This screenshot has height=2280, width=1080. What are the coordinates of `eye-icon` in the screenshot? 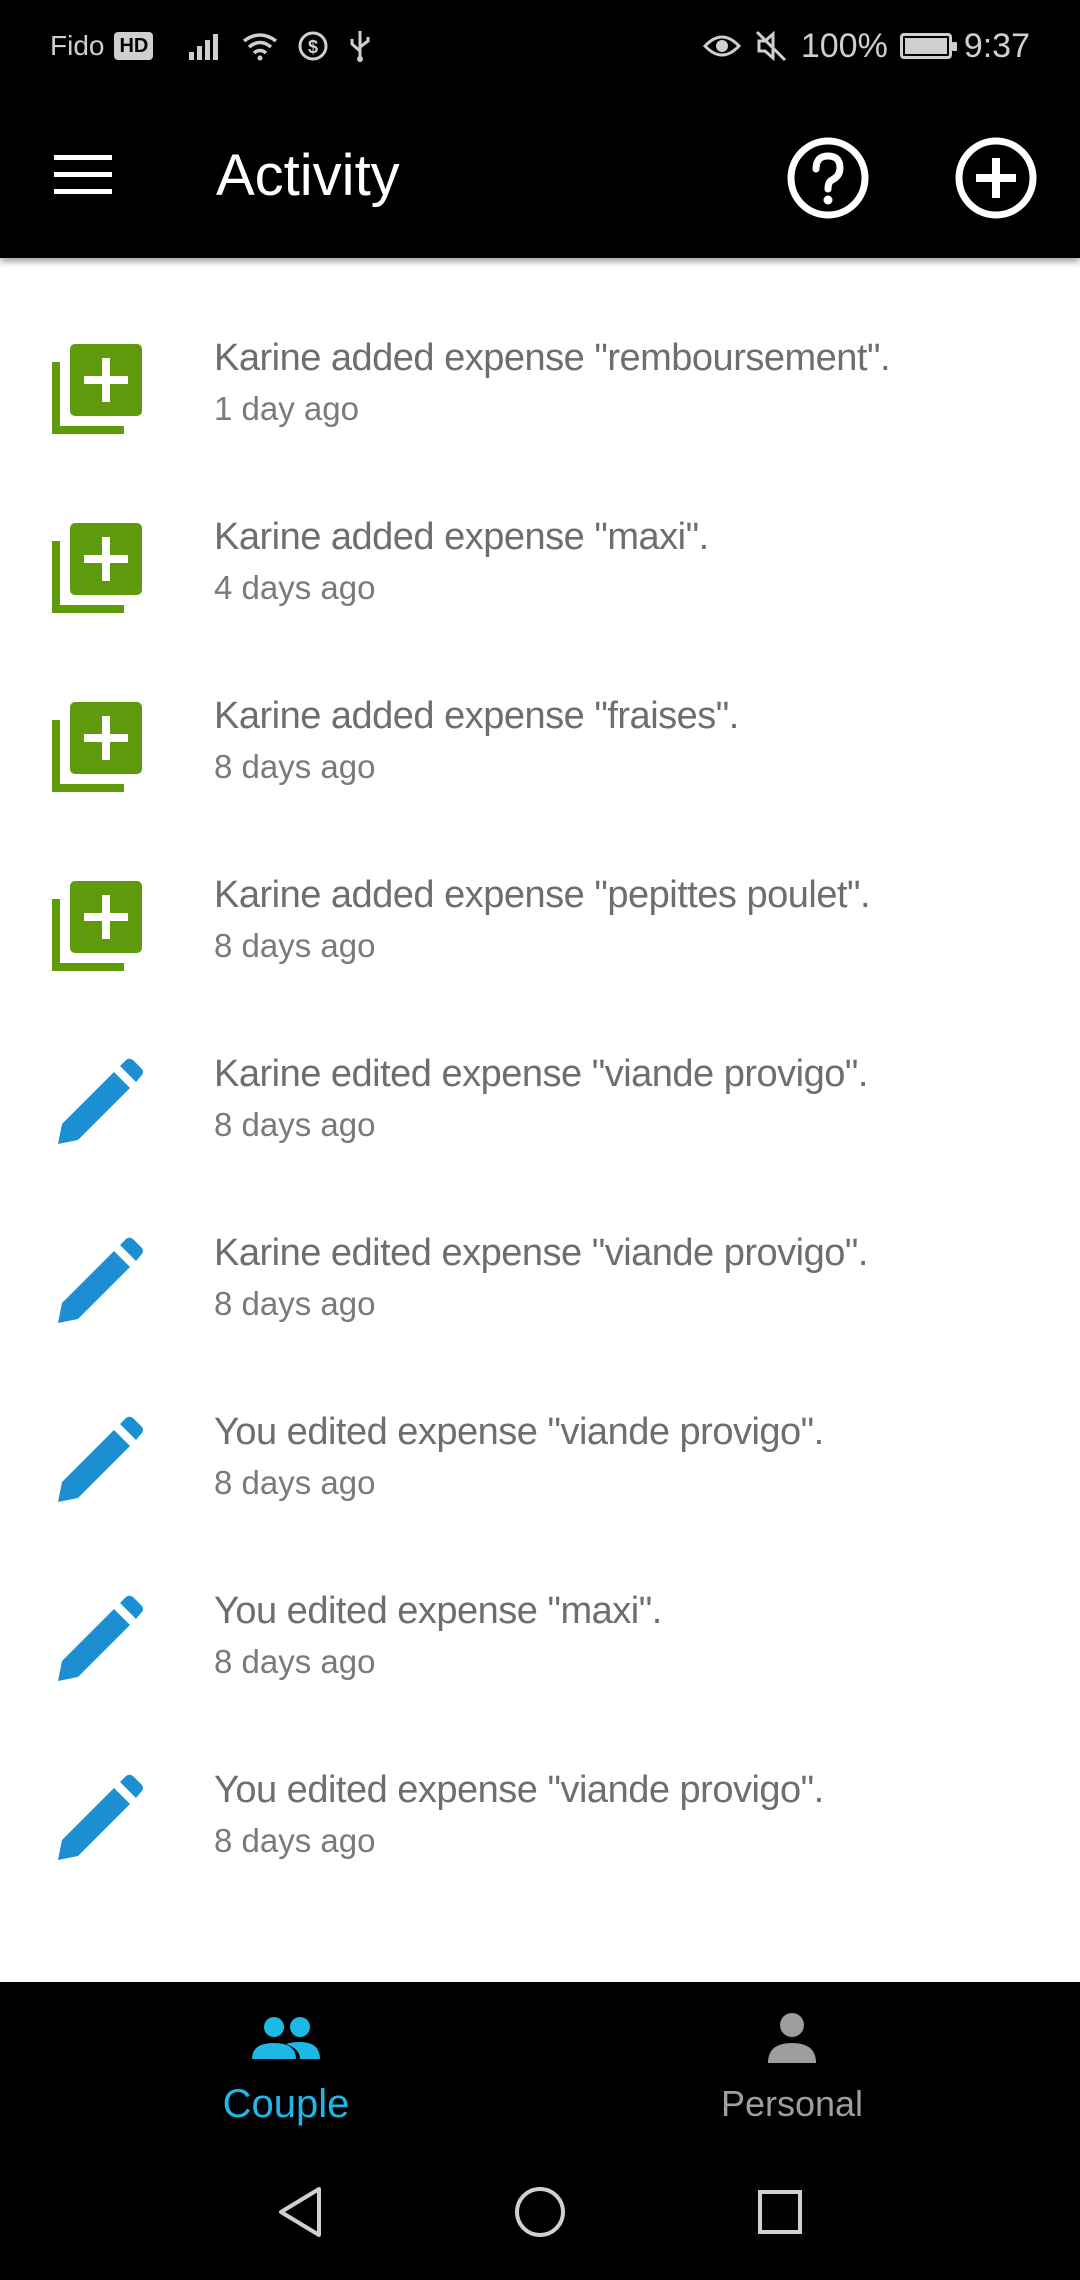 It's located at (721, 46).